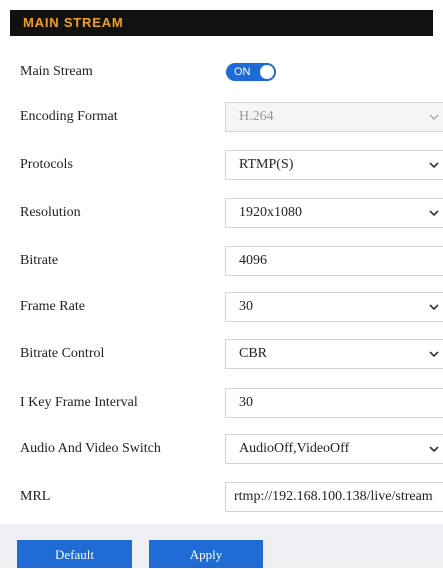 This screenshot has height=569, width=443. Describe the element at coordinates (52, 306) in the screenshot. I see `frame-rate-label: Frame Rate` at that location.